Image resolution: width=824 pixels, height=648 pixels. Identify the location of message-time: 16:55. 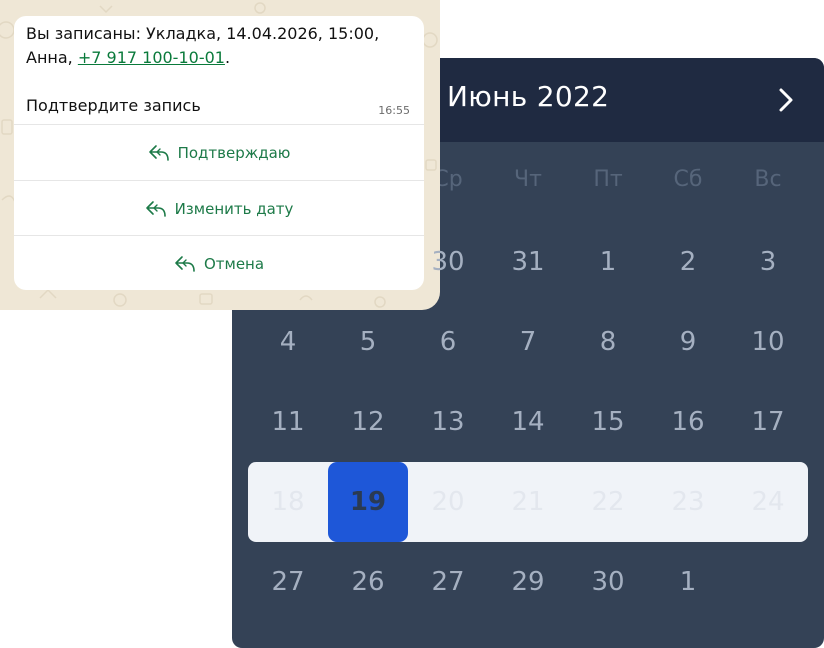
(394, 110).